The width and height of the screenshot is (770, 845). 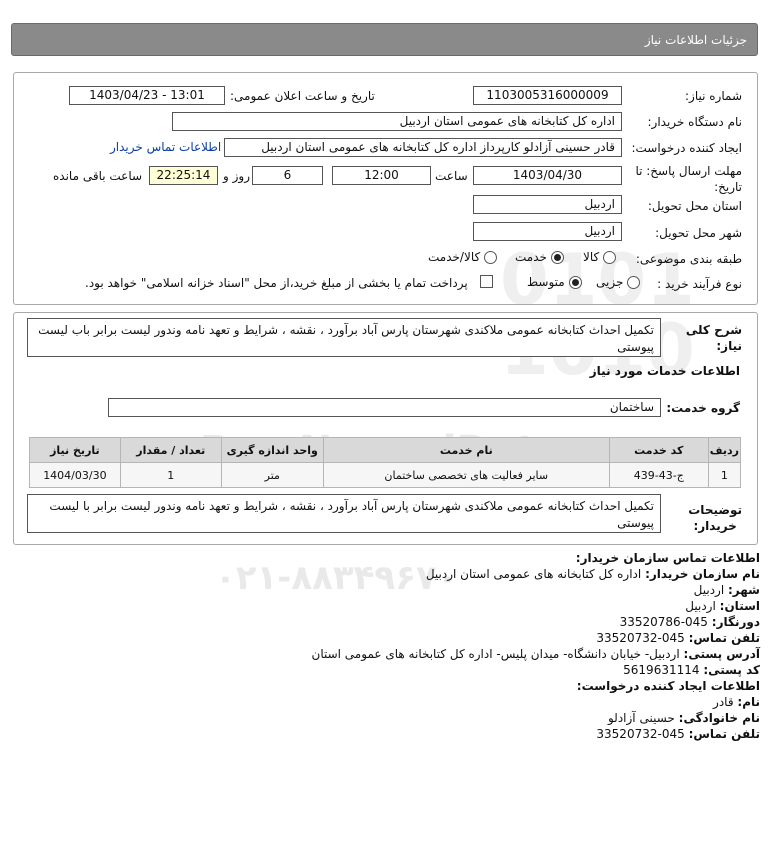 What do you see at coordinates (547, 95) in the screenshot?
I see `need-number-field: 1103005316000009` at bounding box center [547, 95].